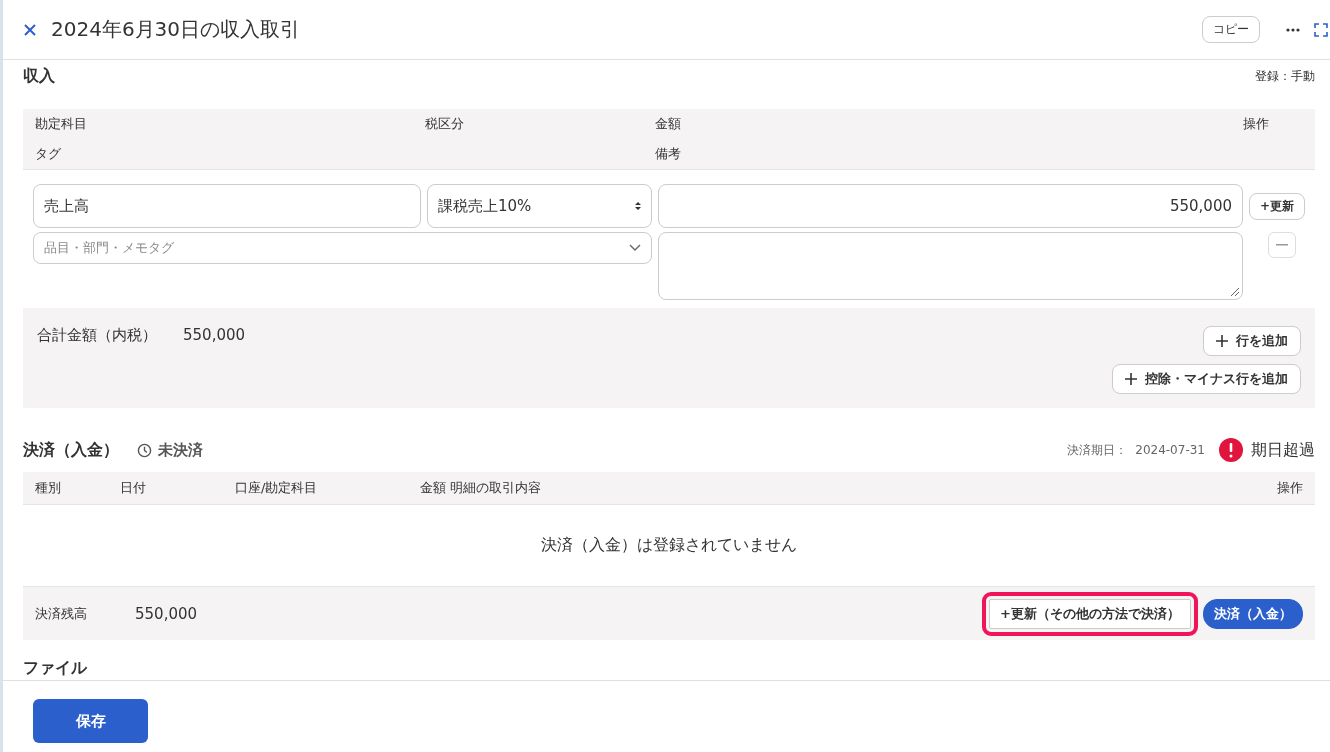 The width and height of the screenshot is (1330, 752). Describe the element at coordinates (1282, 245) in the screenshot. I see `minus-icon` at that location.